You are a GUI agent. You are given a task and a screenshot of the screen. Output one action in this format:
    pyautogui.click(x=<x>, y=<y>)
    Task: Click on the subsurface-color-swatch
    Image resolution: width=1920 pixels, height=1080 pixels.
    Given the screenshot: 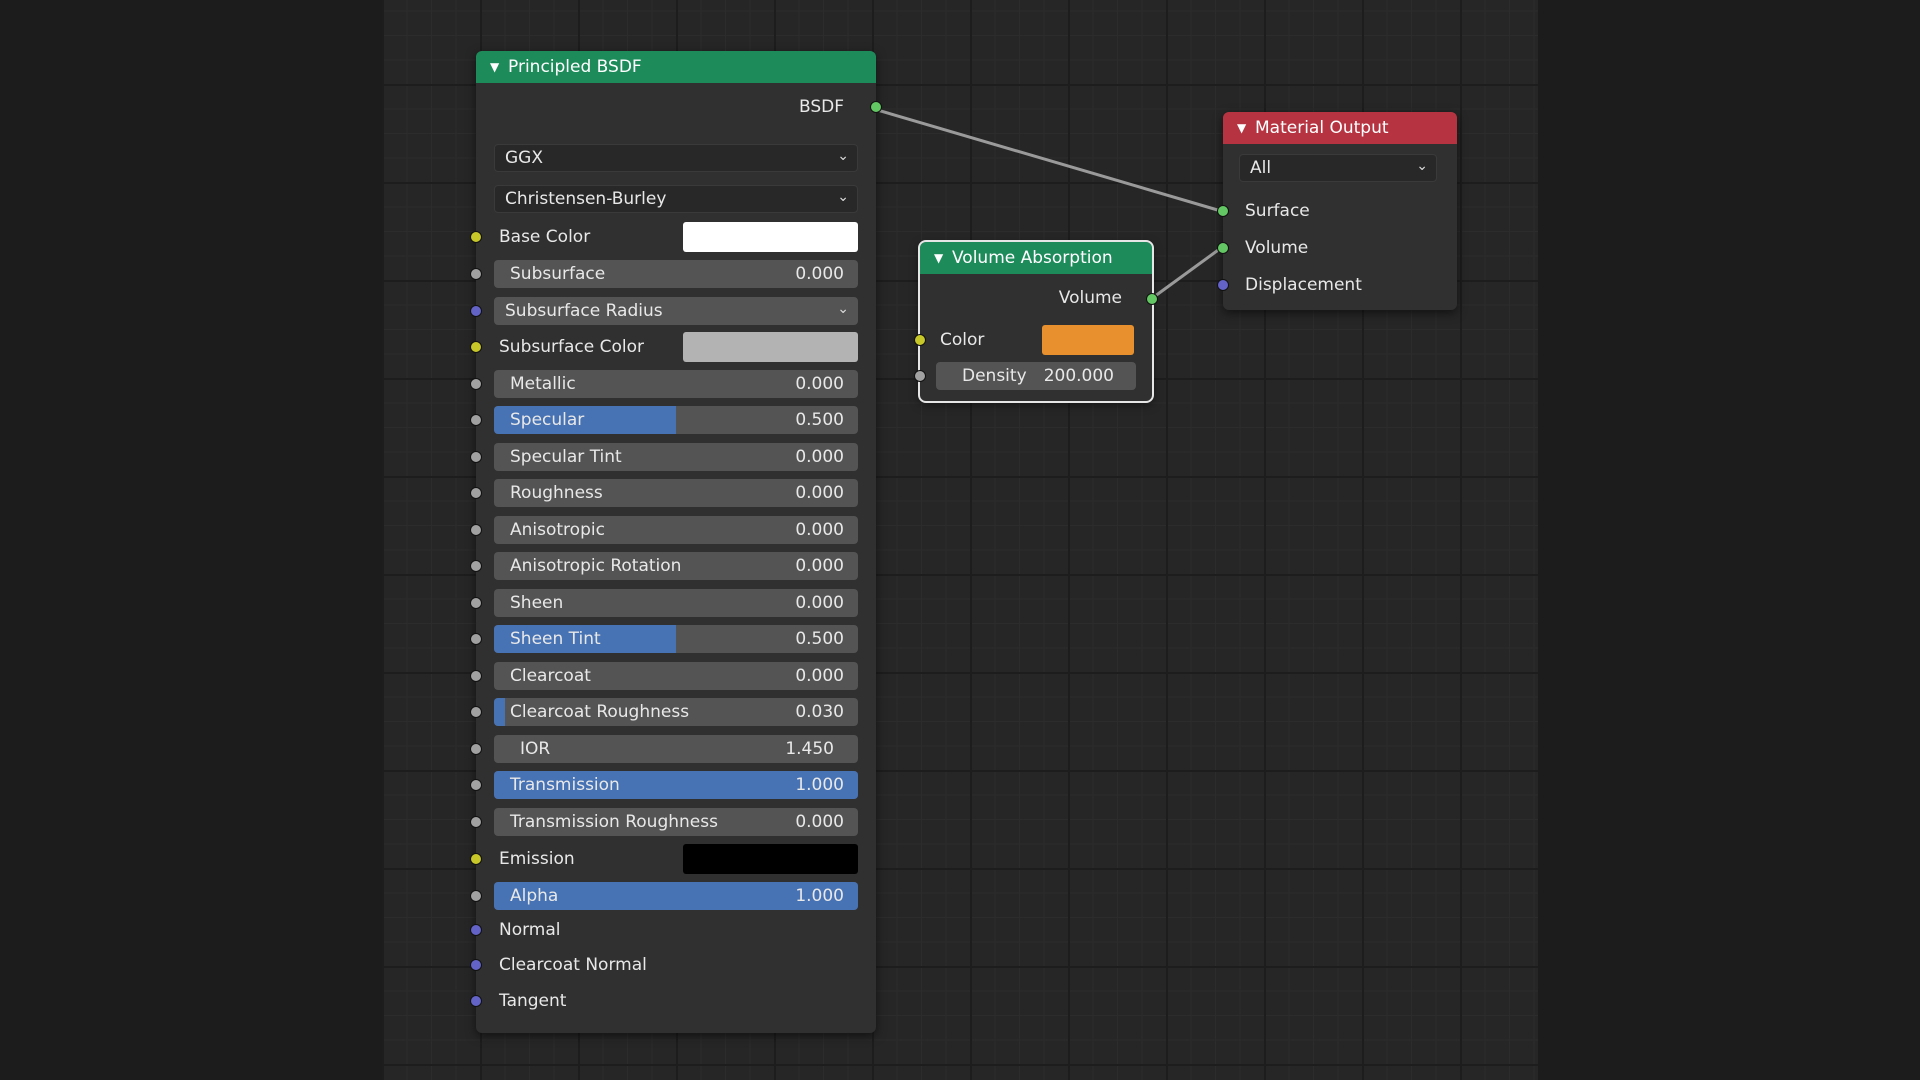 What is the action you would take?
    pyautogui.click(x=770, y=347)
    